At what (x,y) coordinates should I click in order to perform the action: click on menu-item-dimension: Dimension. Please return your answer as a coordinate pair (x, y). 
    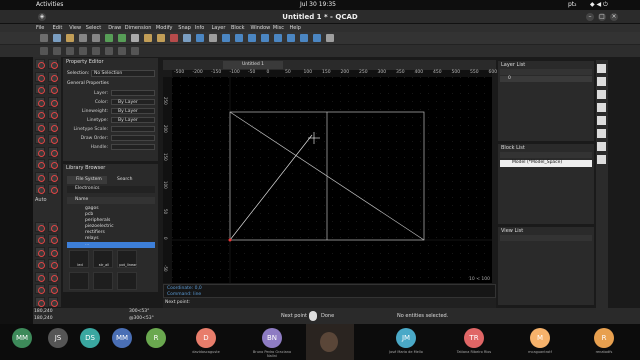
    Looking at the image, I should click on (138, 28).